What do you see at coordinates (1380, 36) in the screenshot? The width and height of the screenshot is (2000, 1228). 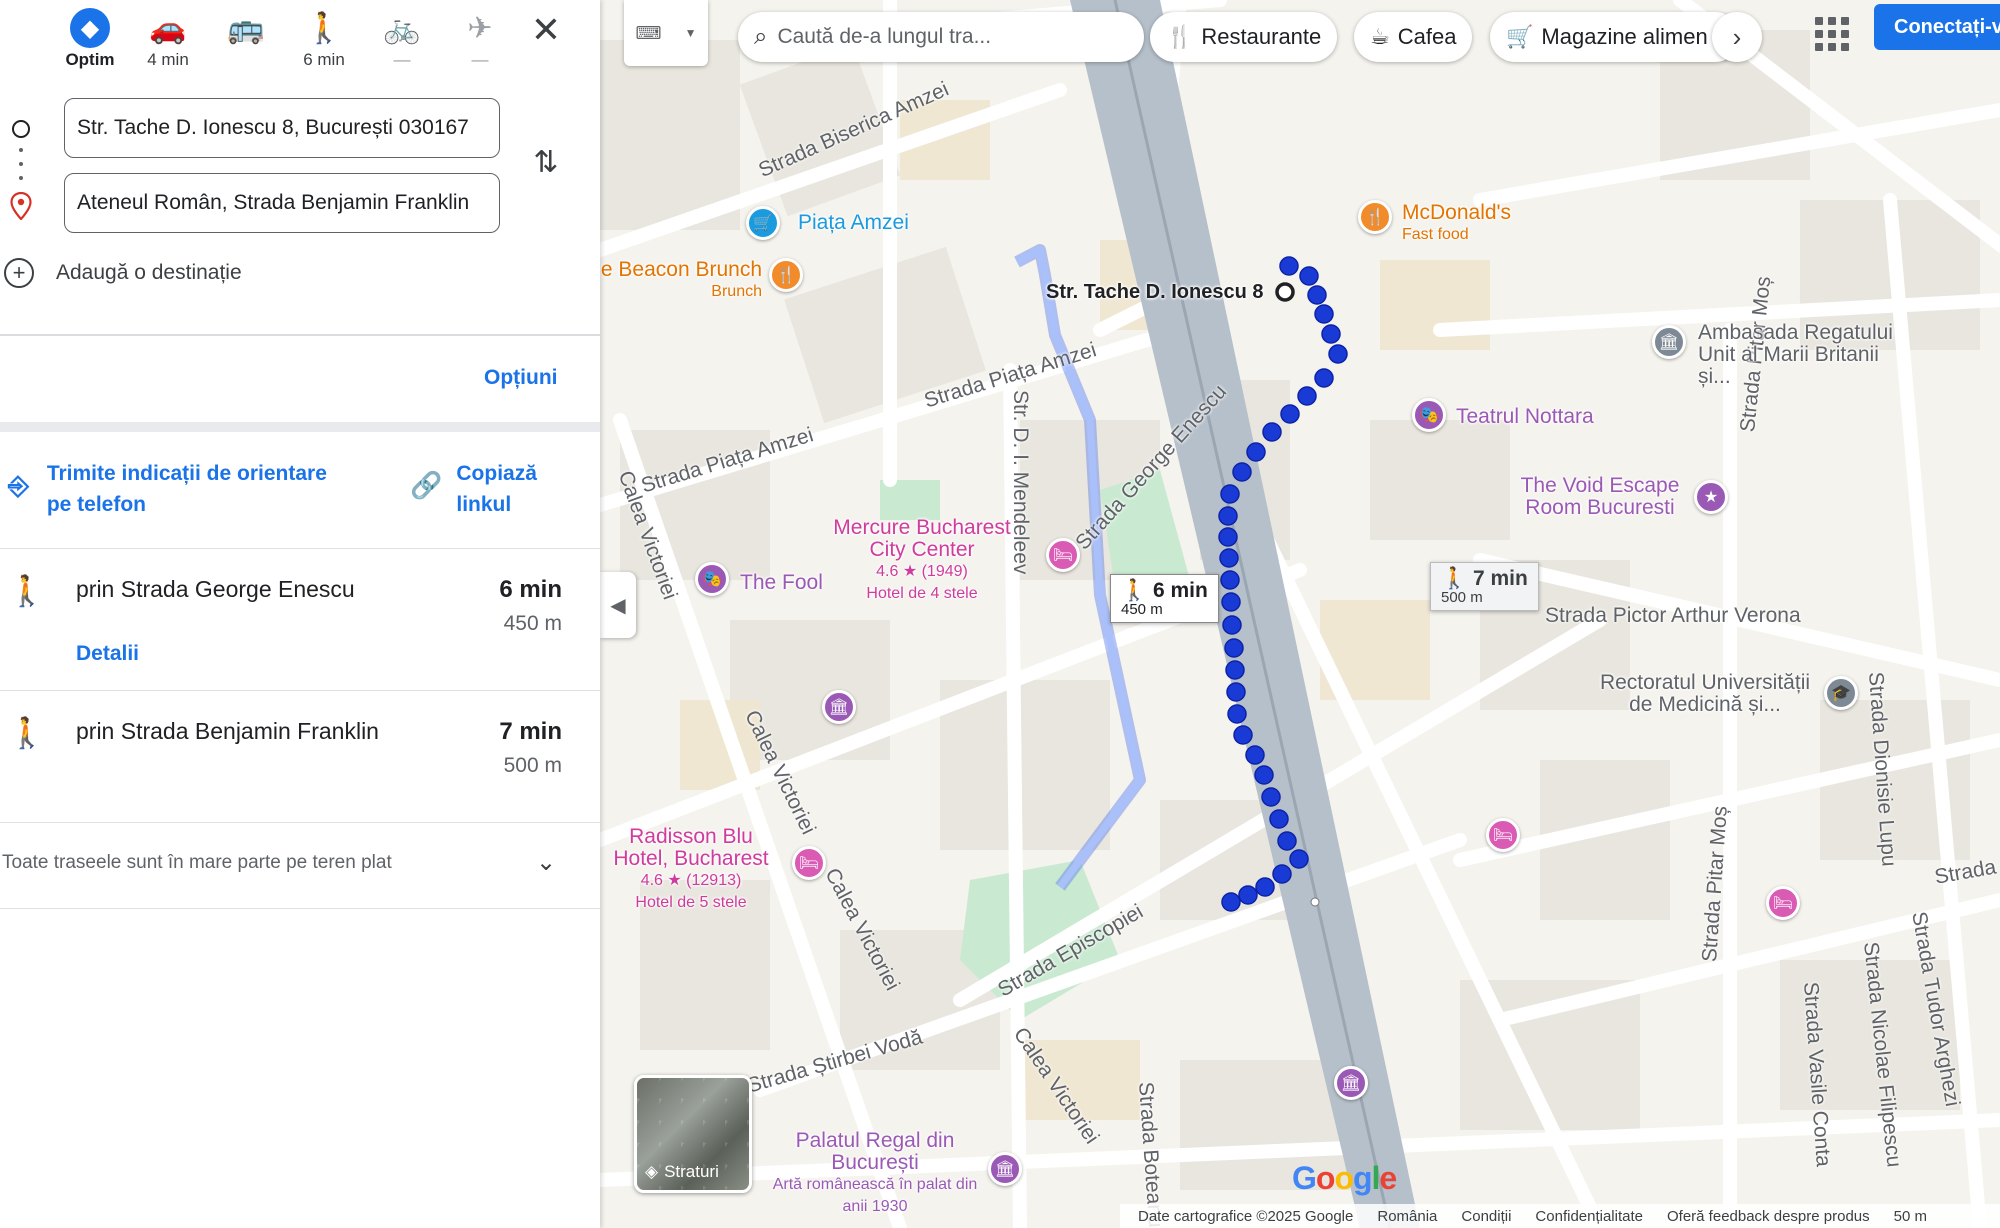 I see `coffee-icon: ☕` at bounding box center [1380, 36].